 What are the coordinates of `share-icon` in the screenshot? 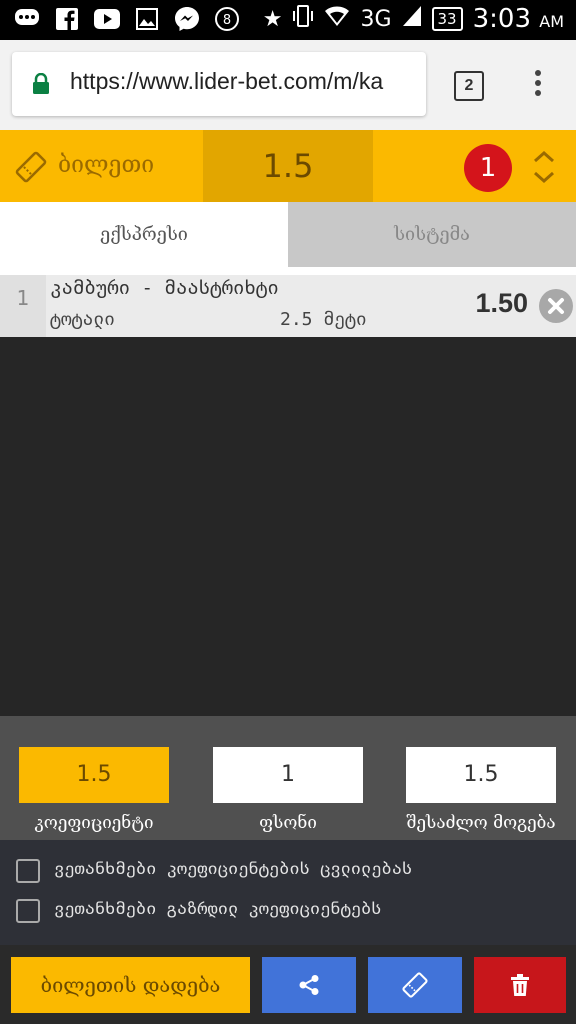 It's located at (309, 985).